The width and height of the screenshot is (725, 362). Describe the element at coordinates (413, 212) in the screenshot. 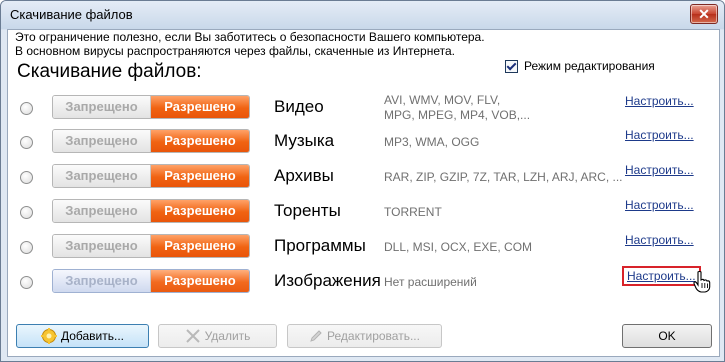

I see `extensions-text: TORRENT` at that location.